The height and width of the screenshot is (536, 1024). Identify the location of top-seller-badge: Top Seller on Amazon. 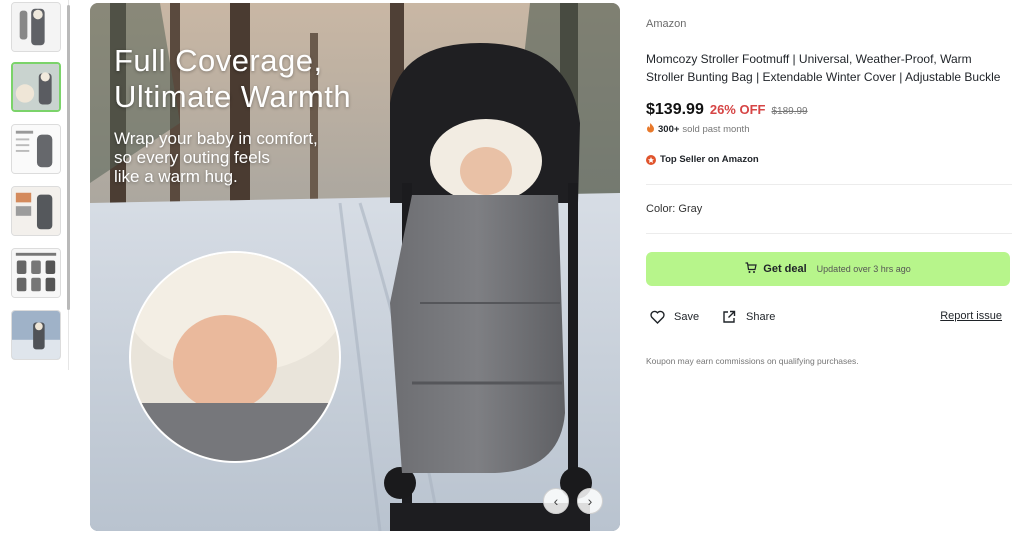
(702, 159).